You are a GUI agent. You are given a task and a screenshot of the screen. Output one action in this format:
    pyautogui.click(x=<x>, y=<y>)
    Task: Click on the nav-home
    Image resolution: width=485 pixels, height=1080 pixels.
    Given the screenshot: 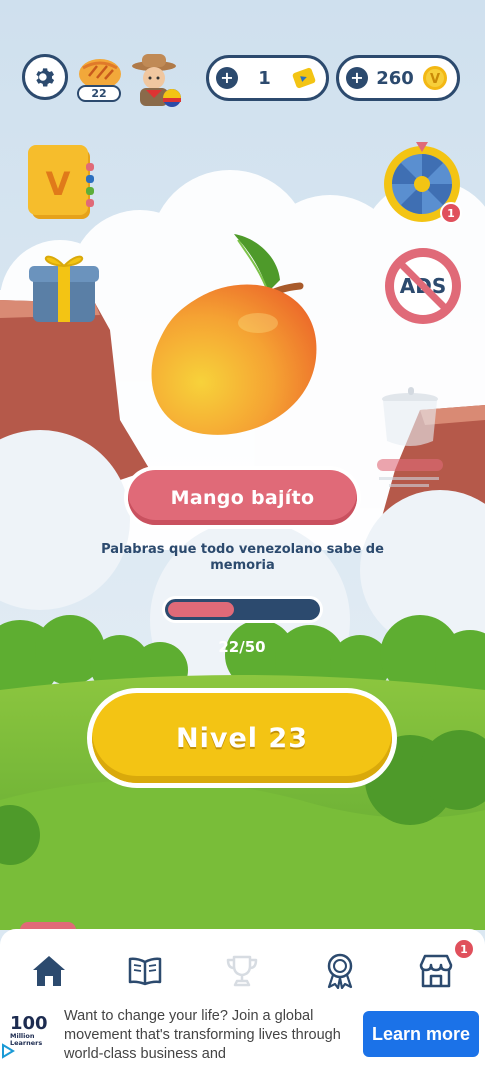 What is the action you would take?
    pyautogui.click(x=49, y=971)
    